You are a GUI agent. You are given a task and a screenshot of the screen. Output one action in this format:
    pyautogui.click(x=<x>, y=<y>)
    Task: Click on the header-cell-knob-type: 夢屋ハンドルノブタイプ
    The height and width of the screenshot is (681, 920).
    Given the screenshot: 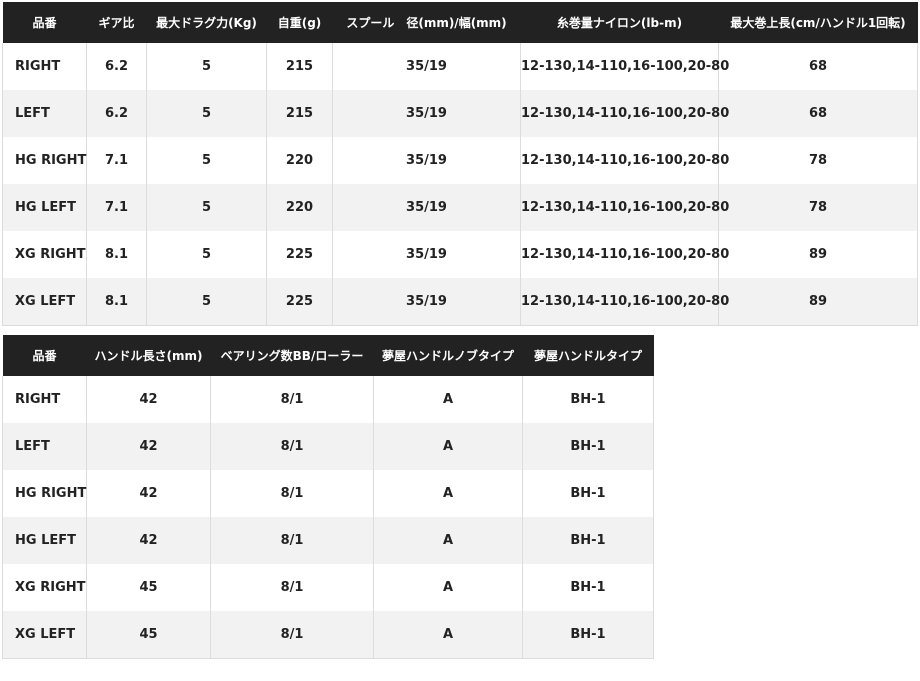 What is the action you would take?
    pyautogui.click(x=448, y=355)
    